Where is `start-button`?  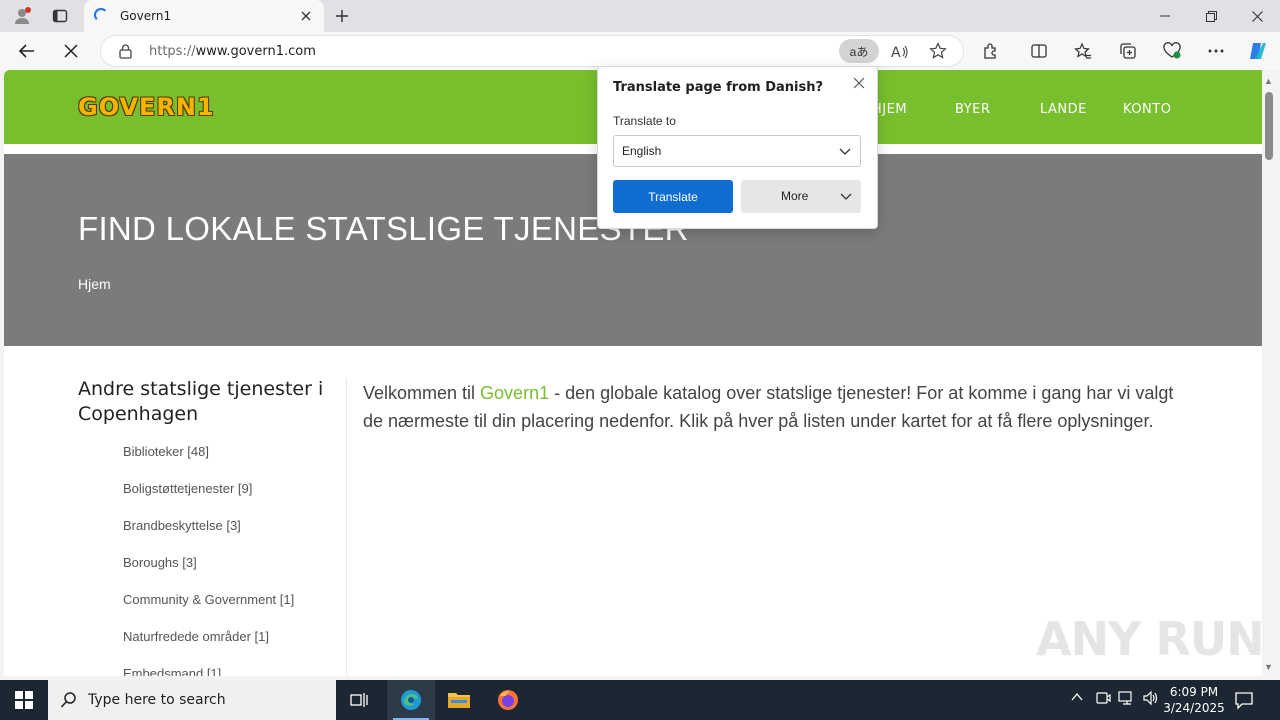 start-button is located at coordinates (24, 700).